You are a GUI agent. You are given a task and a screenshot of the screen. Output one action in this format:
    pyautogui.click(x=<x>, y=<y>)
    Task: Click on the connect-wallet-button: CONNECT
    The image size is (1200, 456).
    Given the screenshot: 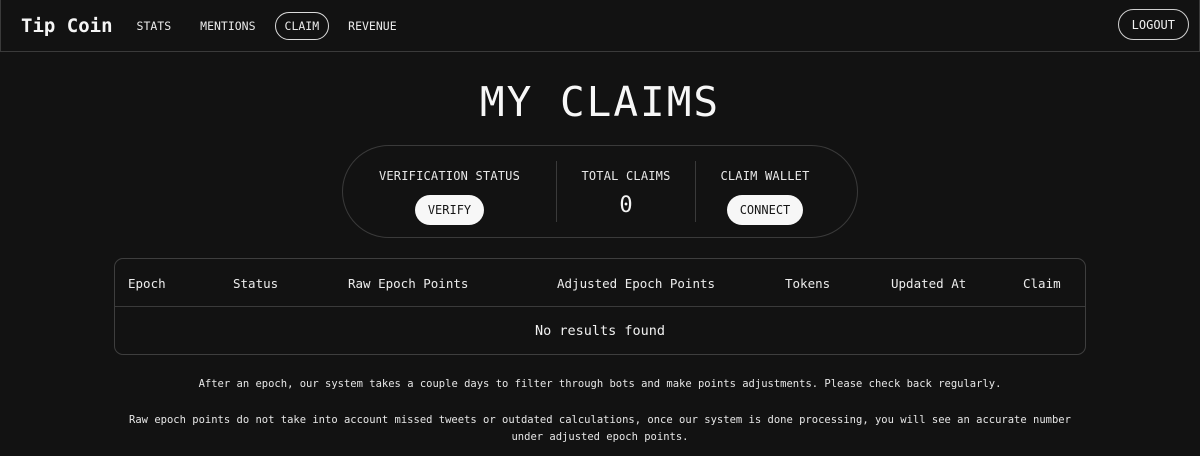 What is the action you would take?
    pyautogui.click(x=765, y=210)
    